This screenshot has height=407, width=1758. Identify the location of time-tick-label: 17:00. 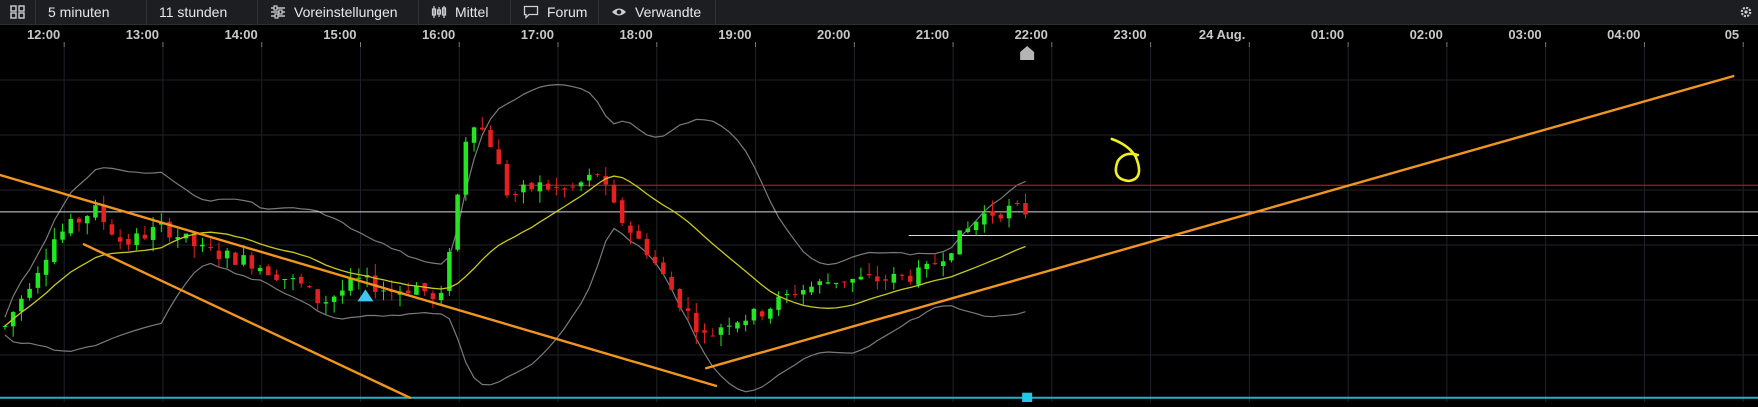
(537, 34).